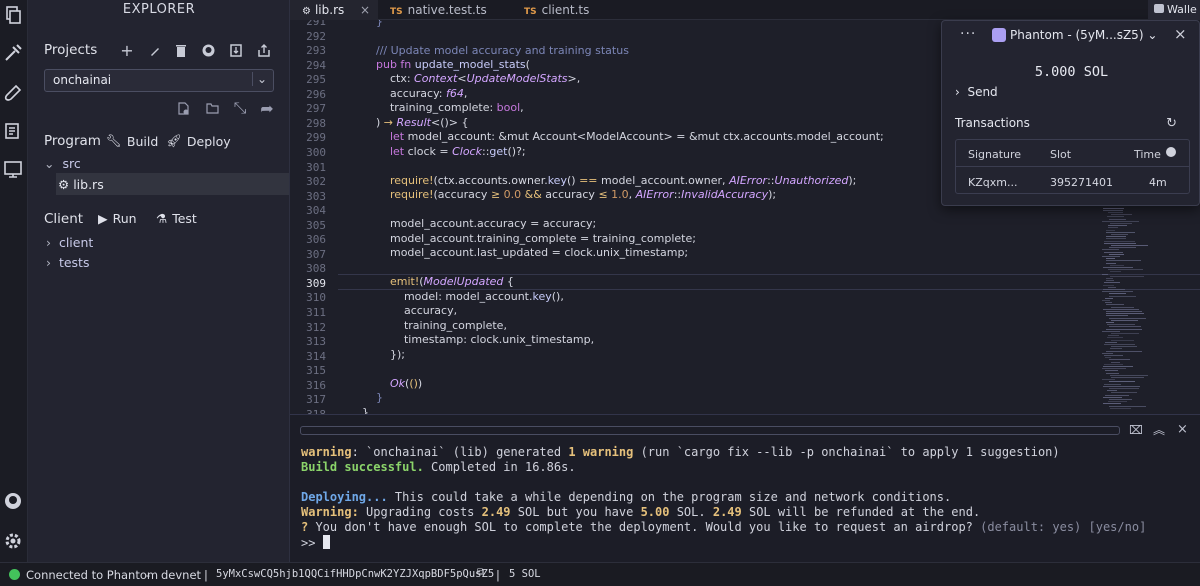  I want to click on import-icon, so click(236, 50).